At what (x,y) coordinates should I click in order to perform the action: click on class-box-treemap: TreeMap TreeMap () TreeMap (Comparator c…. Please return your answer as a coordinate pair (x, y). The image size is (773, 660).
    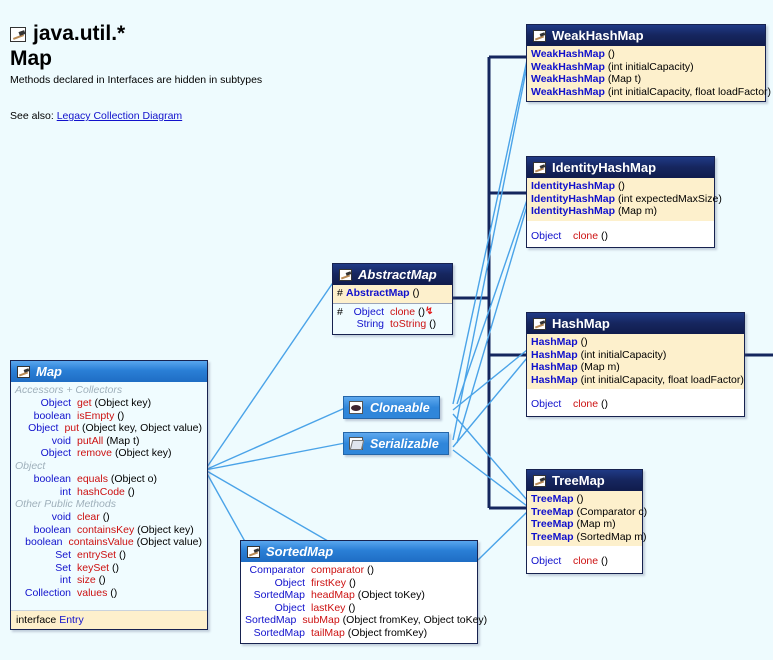
    Looking at the image, I should click on (586, 521).